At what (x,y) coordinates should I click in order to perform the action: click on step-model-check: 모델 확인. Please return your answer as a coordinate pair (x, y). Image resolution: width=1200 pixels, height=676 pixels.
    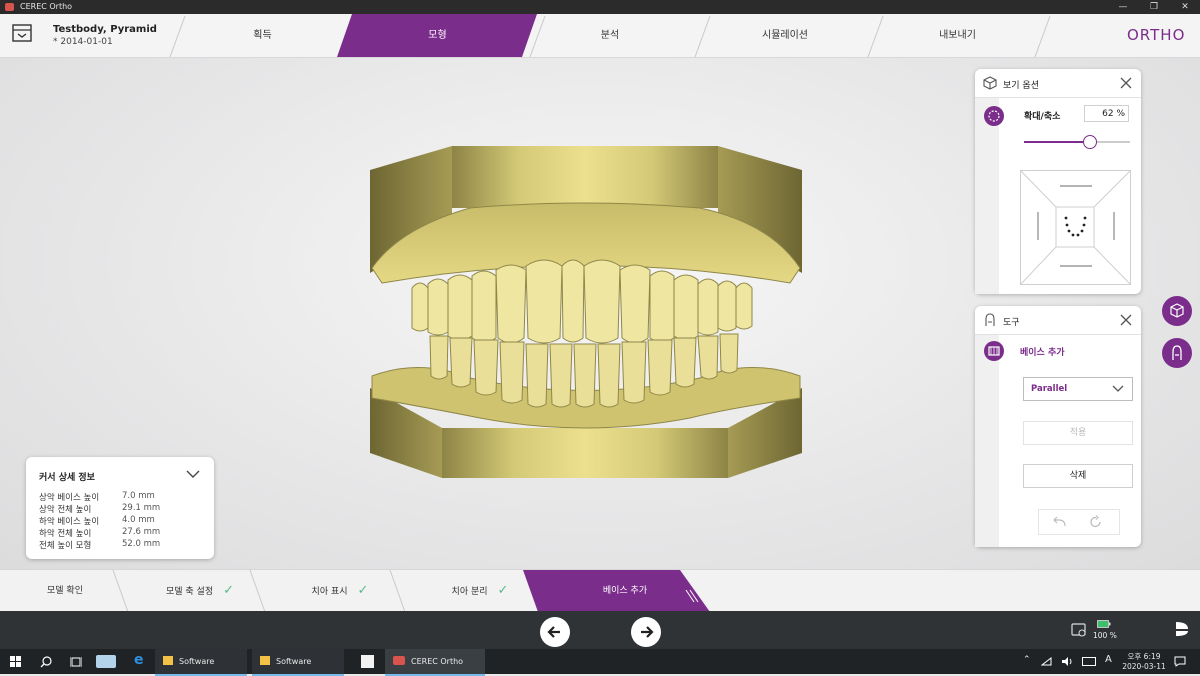
    Looking at the image, I should click on (65, 591).